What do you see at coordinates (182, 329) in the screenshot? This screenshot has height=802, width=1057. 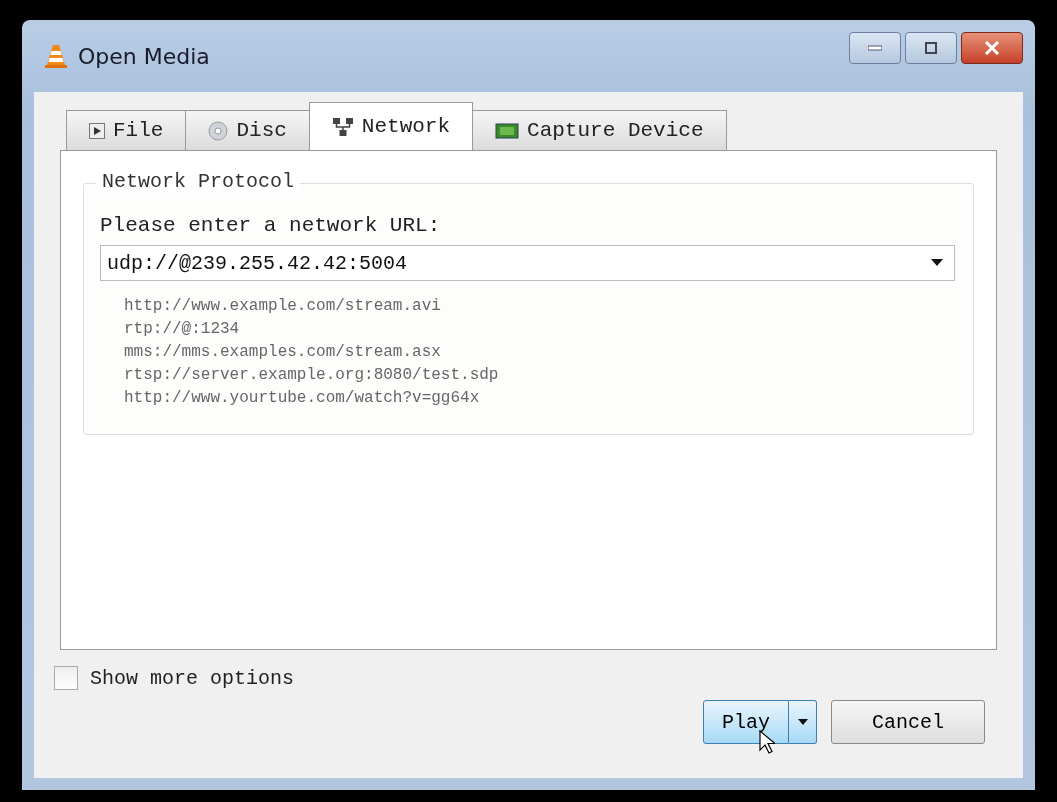 I see `example-url: rtp://@:1234` at bounding box center [182, 329].